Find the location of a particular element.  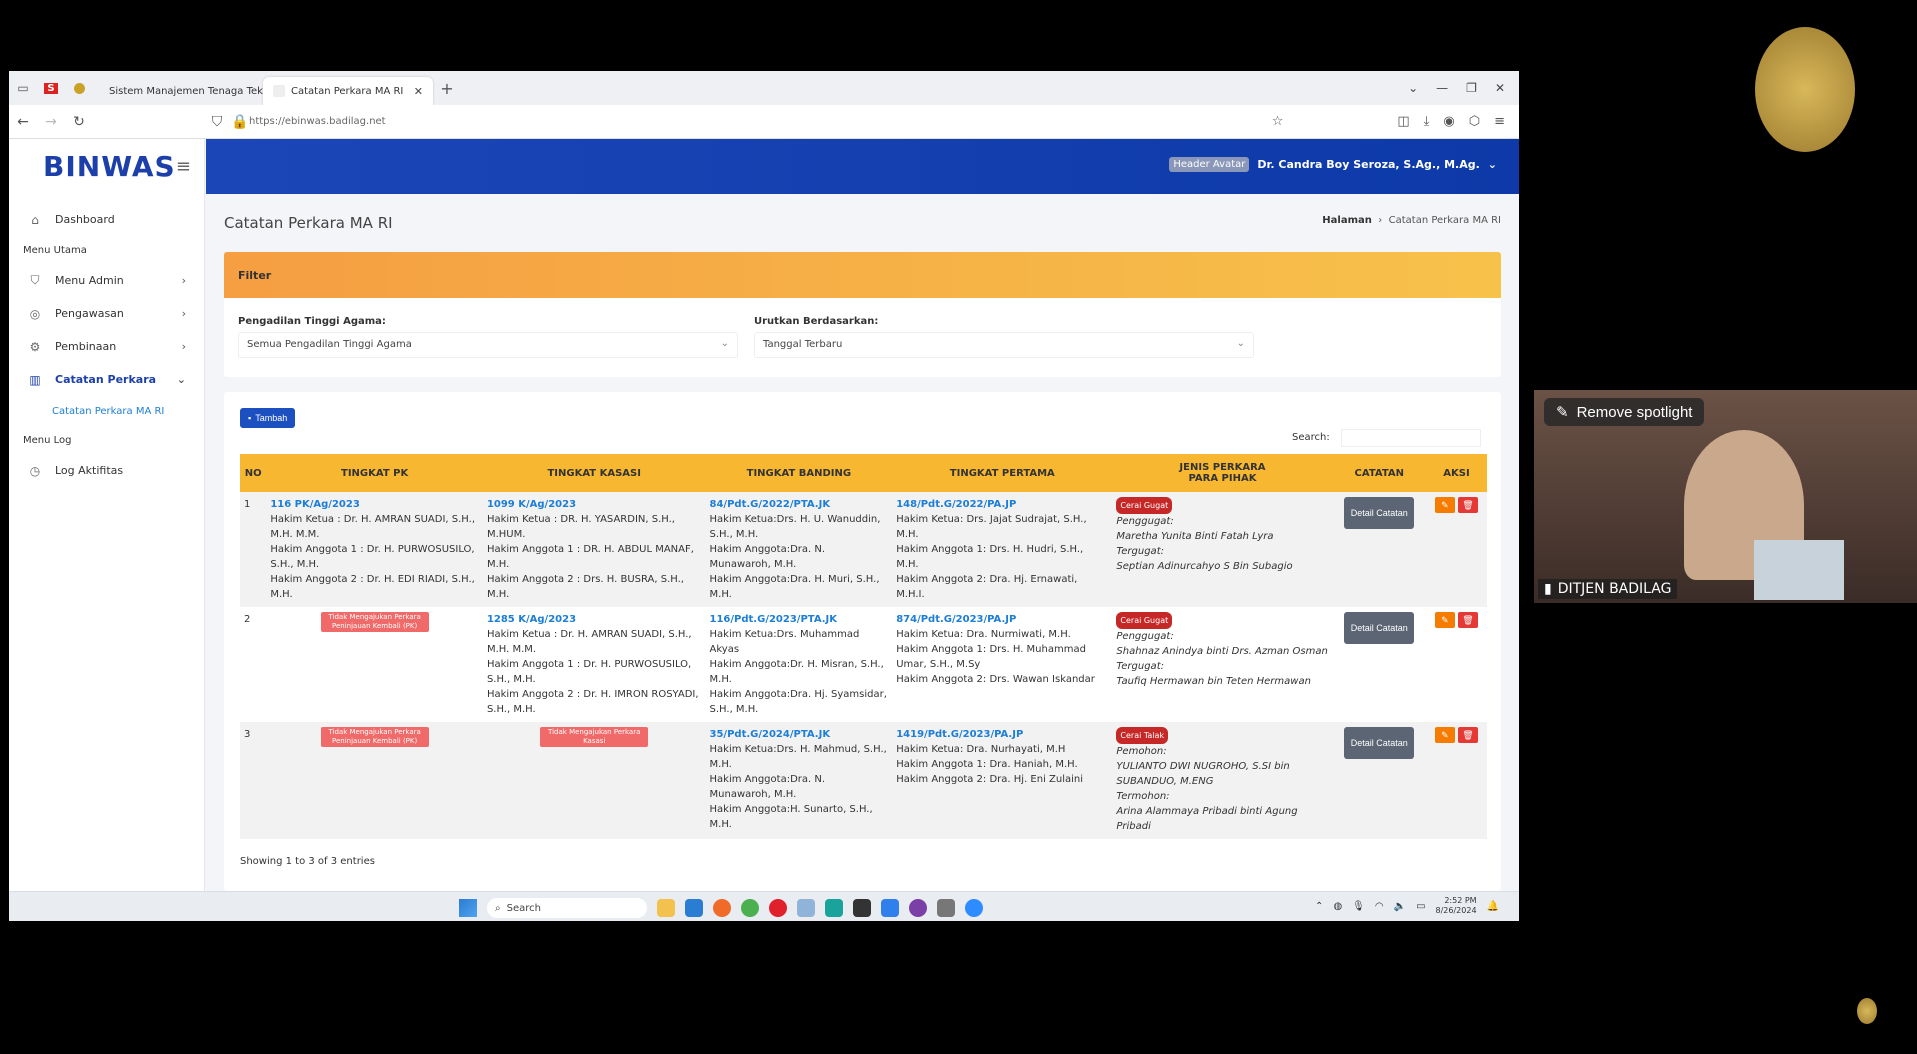

network-icon: ◍ is located at coordinates (1337, 906).